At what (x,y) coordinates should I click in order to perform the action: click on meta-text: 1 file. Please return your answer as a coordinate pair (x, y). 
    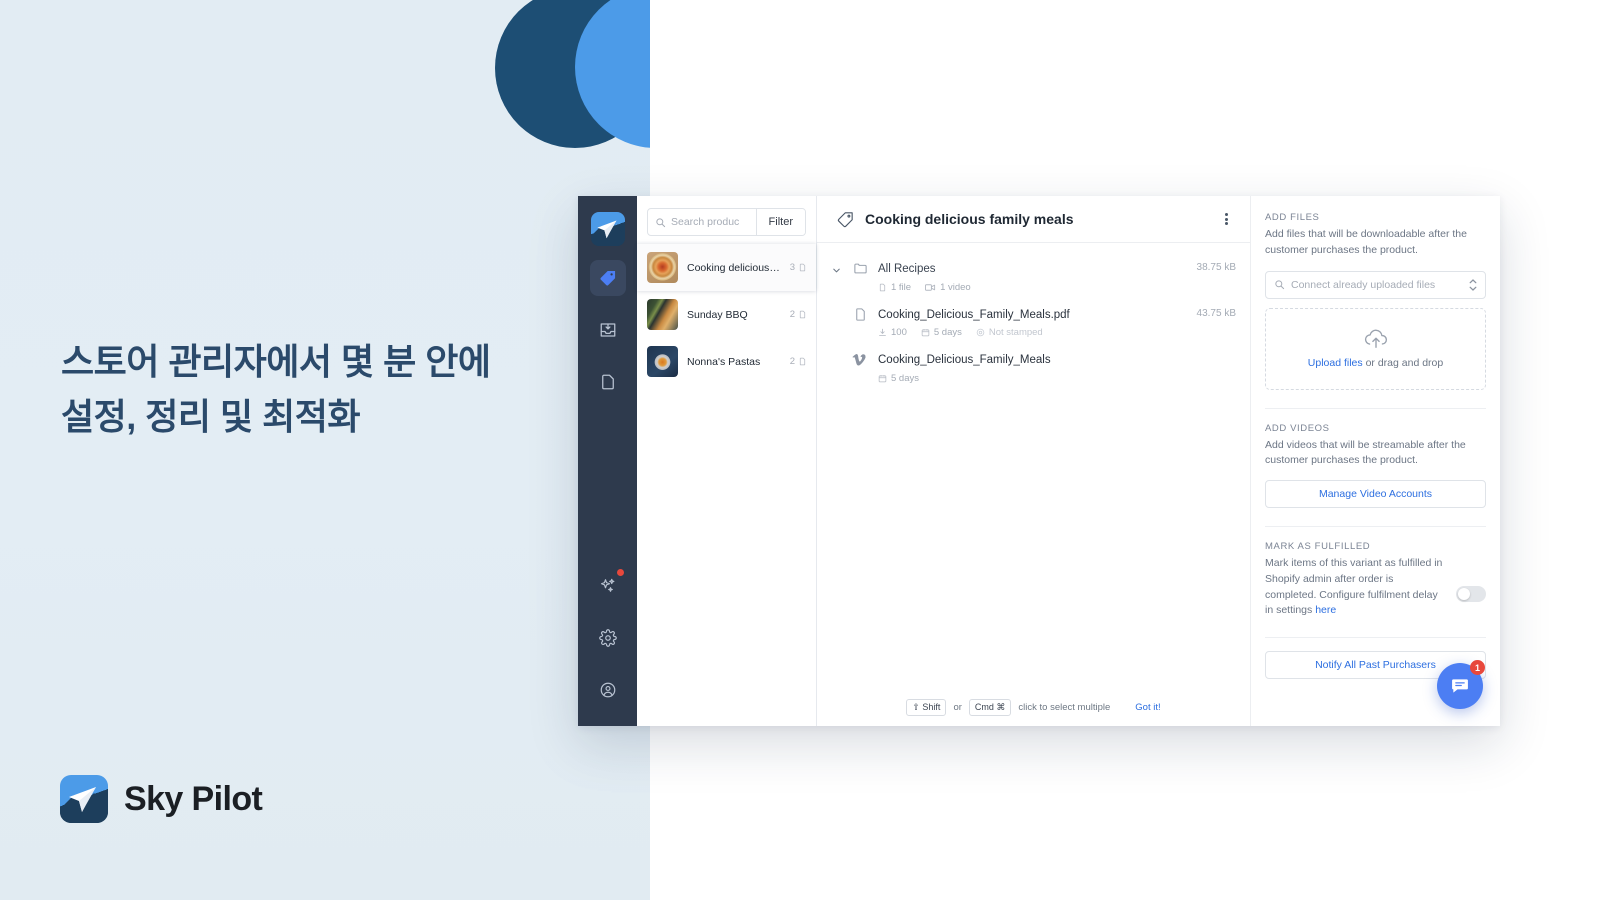
    Looking at the image, I should click on (901, 287).